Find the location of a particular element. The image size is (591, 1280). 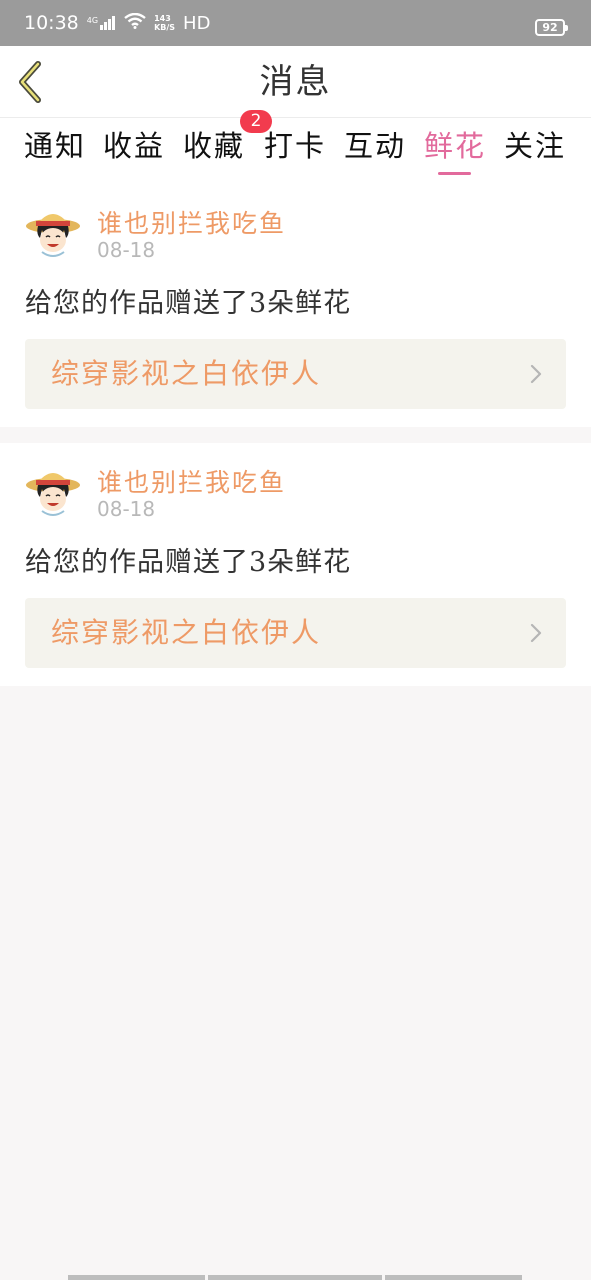

tab-following: 关注 is located at coordinates (535, 146).